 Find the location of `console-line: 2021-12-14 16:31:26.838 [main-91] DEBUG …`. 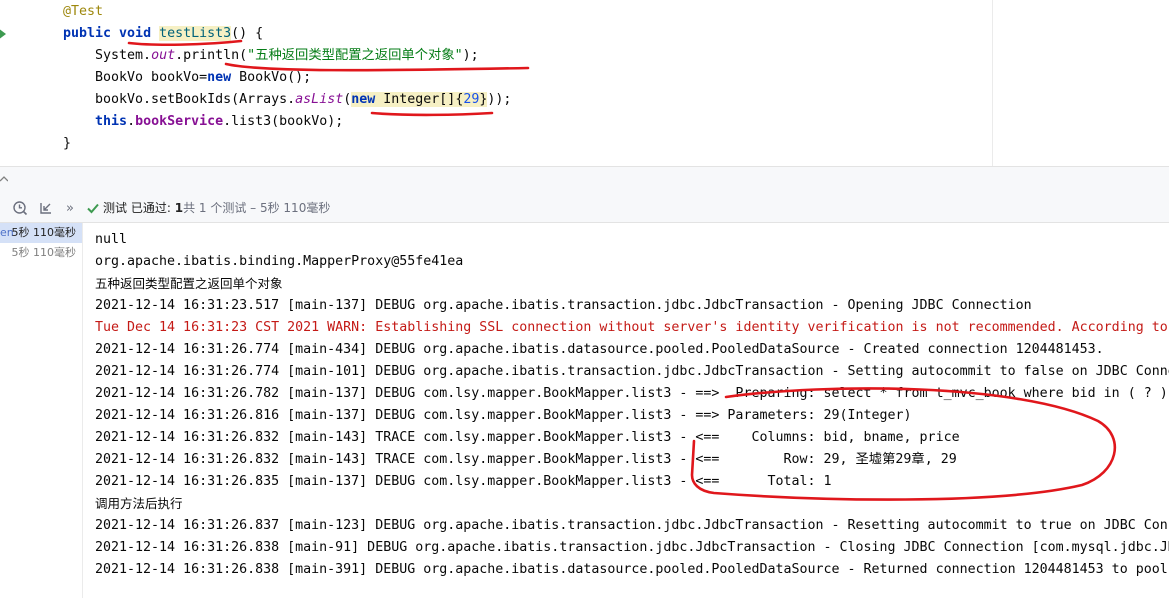

console-line: 2021-12-14 16:31:26.838 [main-91] DEBUG … is located at coordinates (632, 547).